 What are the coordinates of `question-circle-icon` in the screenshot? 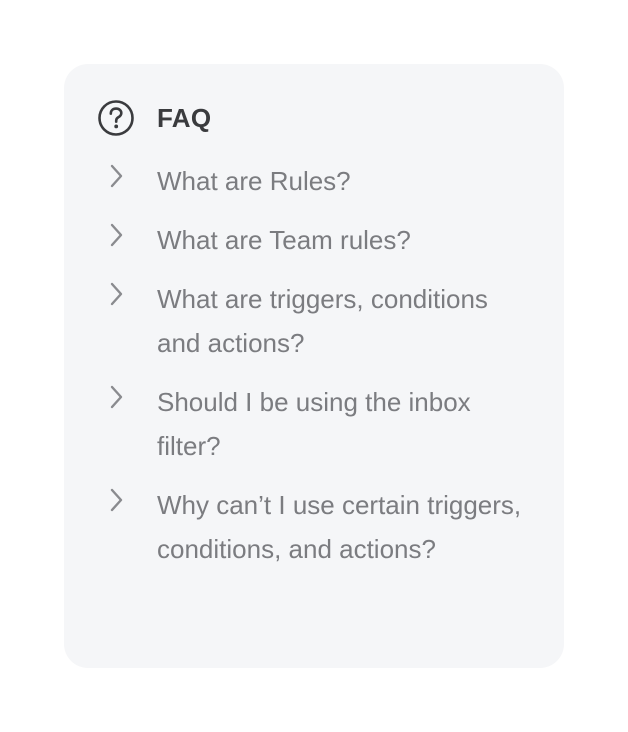 It's located at (116, 118).